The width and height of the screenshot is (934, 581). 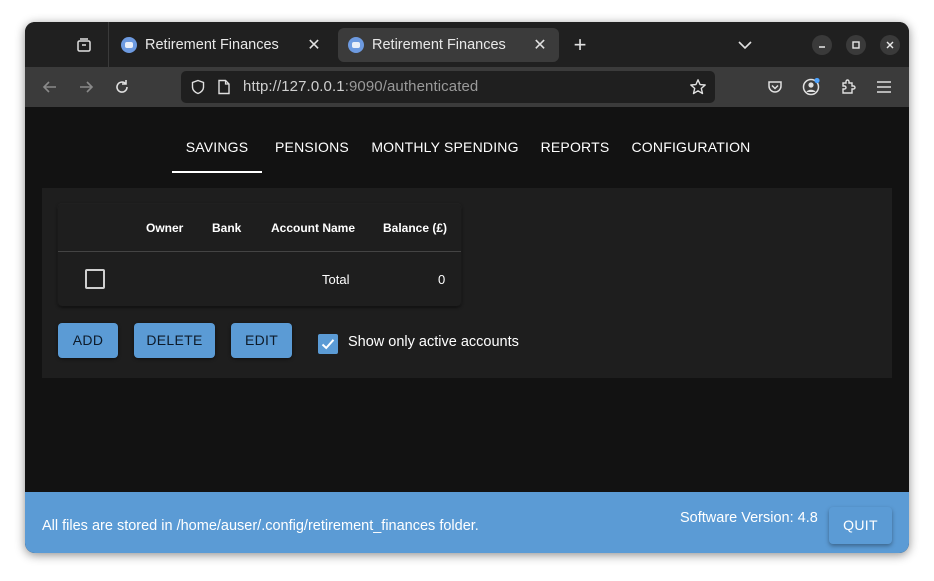 I want to click on tab-reports: REPORTS, so click(x=575, y=139).